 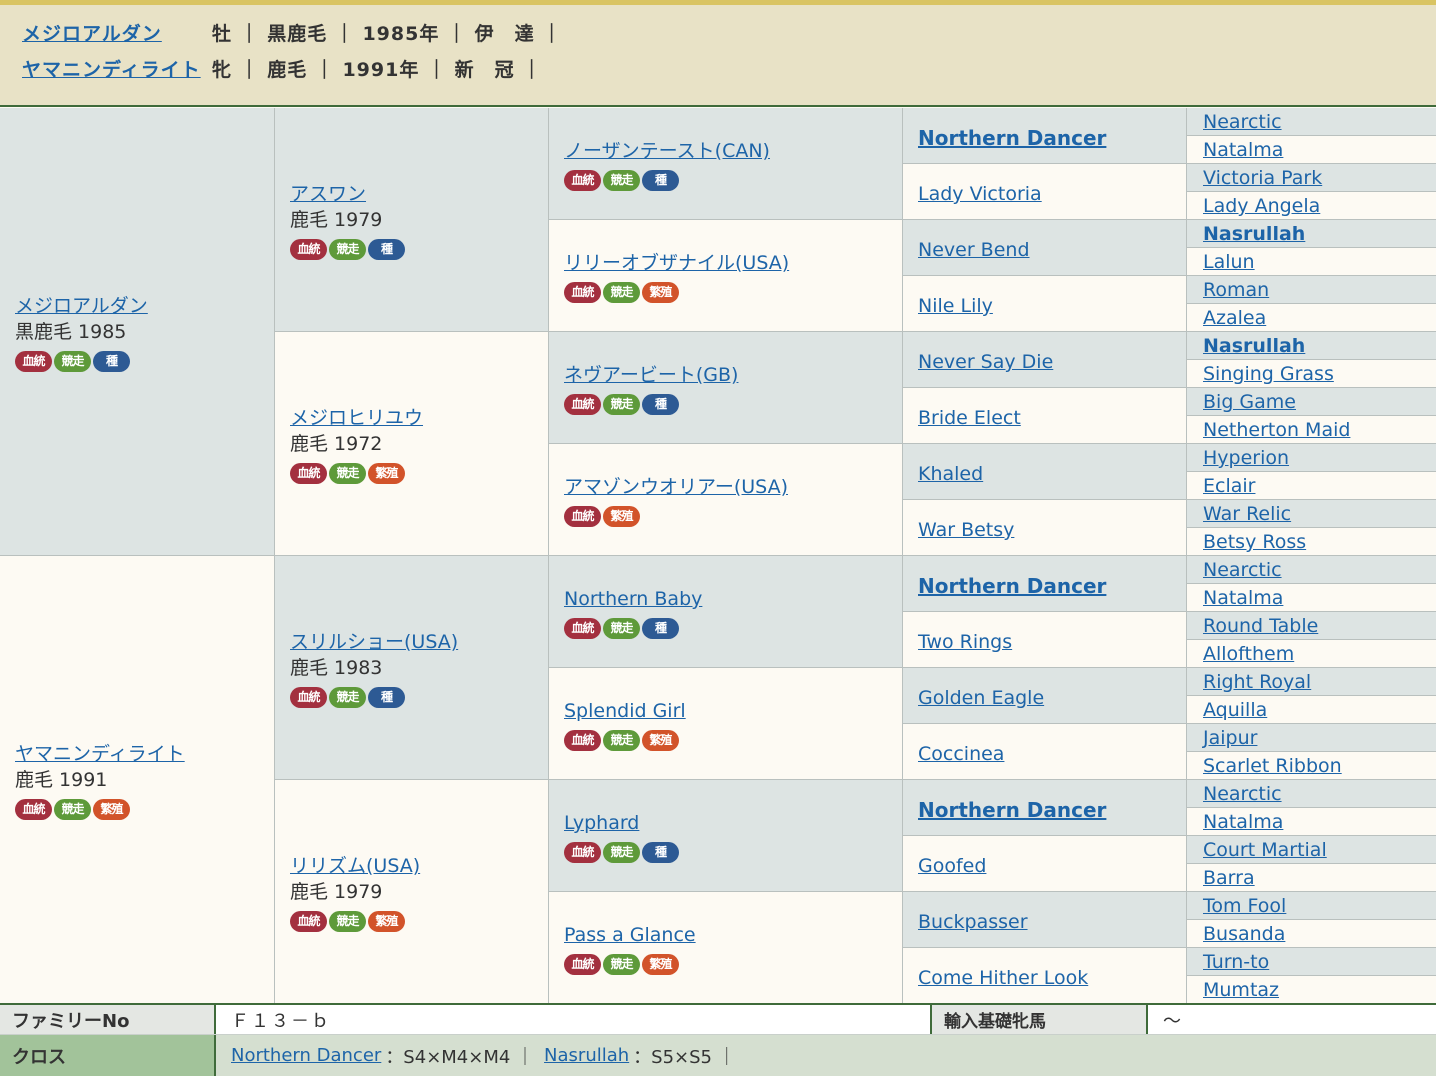 I want to click on horse-link: Right Royal, so click(x=1257, y=682).